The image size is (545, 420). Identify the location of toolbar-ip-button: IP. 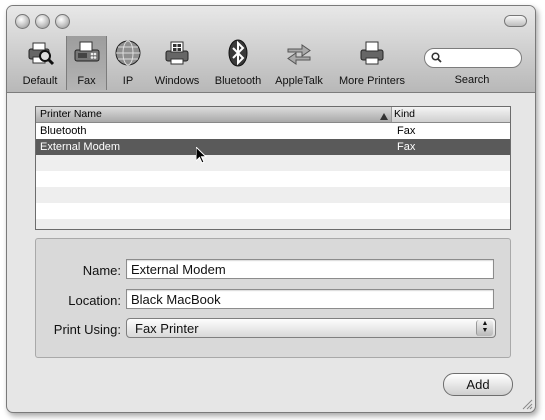
(128, 63).